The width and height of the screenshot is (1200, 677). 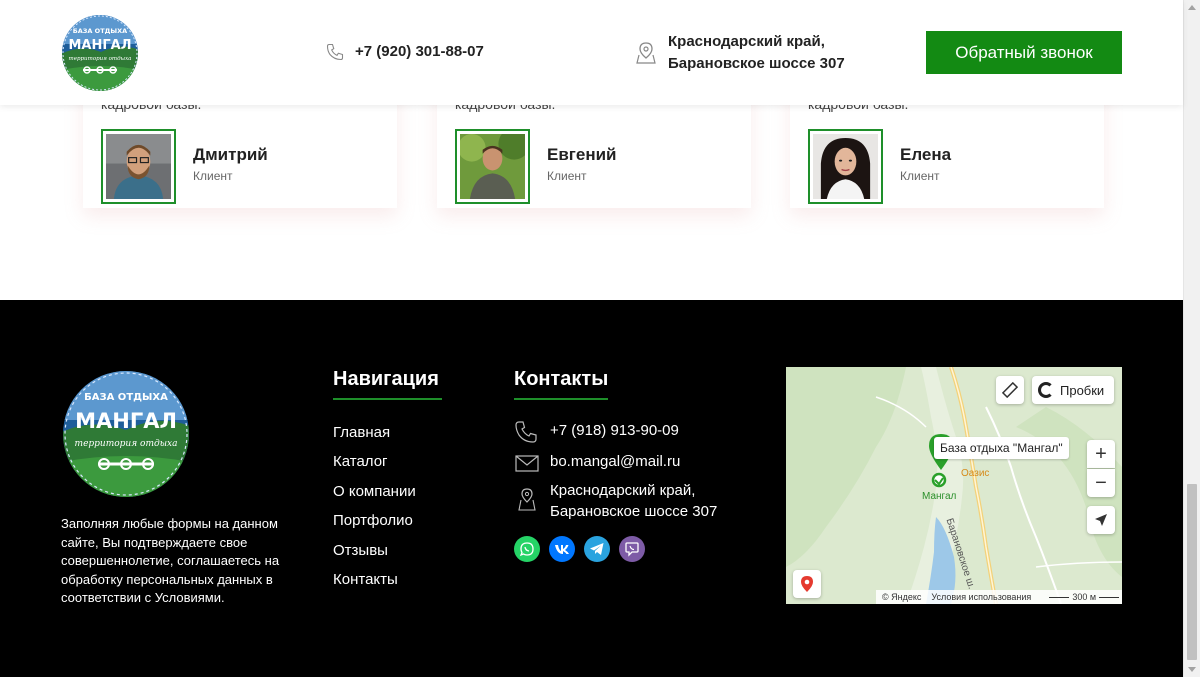 I want to click on map-place-label: База отдыха "Мангал", so click(x=1001, y=448).